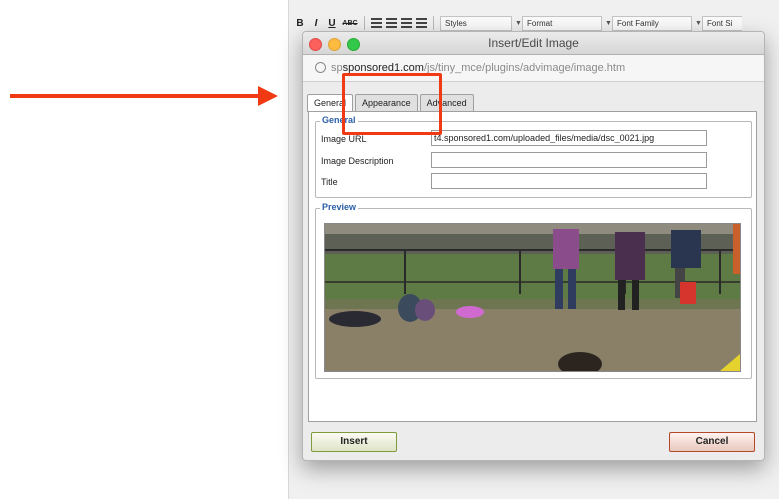 Image resolution: width=779 pixels, height=499 pixels. Describe the element at coordinates (332, 23) in the screenshot. I see `underline-button: U` at that location.